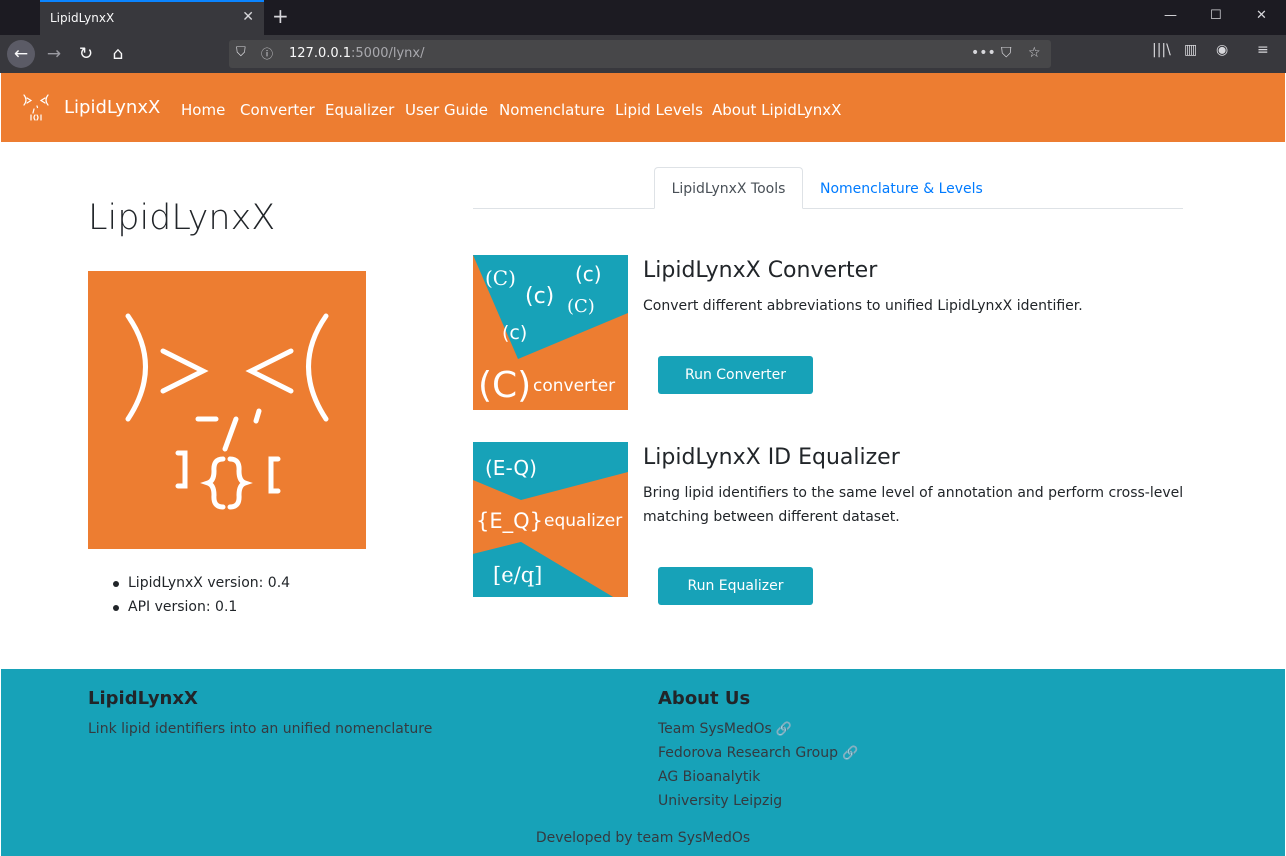 This screenshot has width=1286, height=856. Describe the element at coordinates (280, 16) in the screenshot. I see `new-tab-icon: +` at that location.